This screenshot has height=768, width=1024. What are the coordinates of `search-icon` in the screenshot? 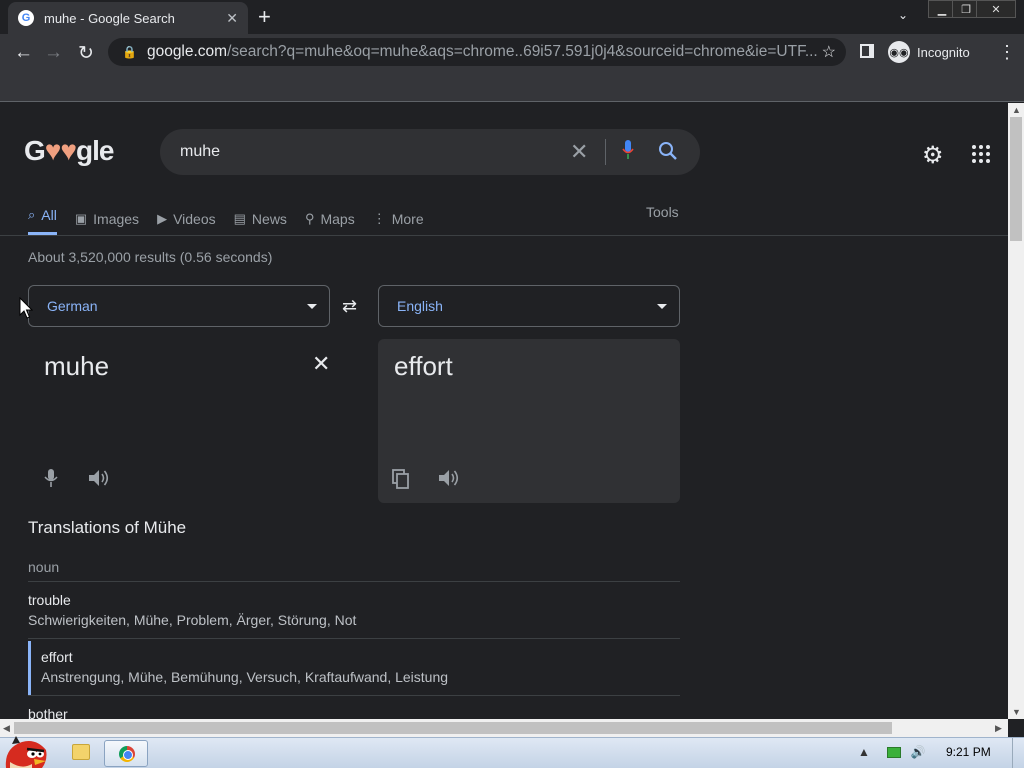 It's located at (668, 151).